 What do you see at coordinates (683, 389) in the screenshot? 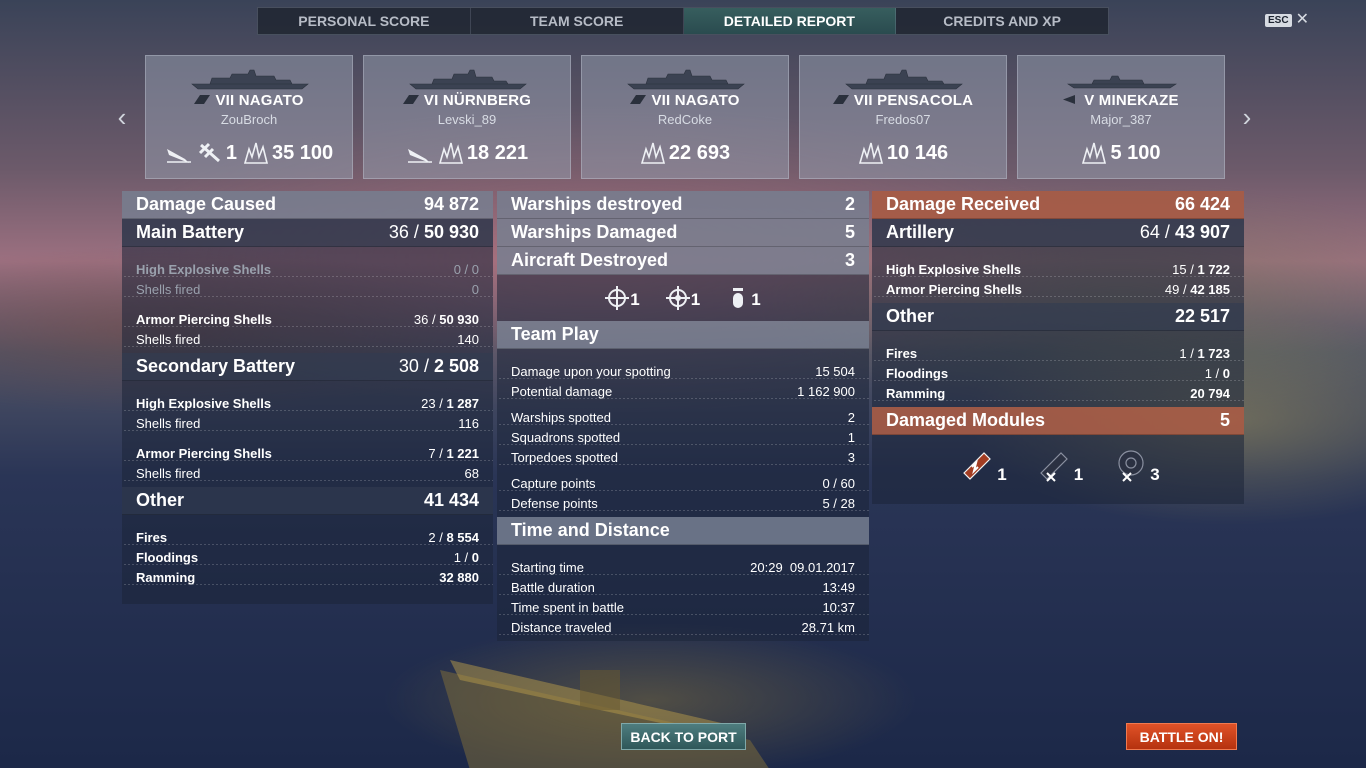
I see `potential-damage-row: Potential damage 1 162 900` at bounding box center [683, 389].